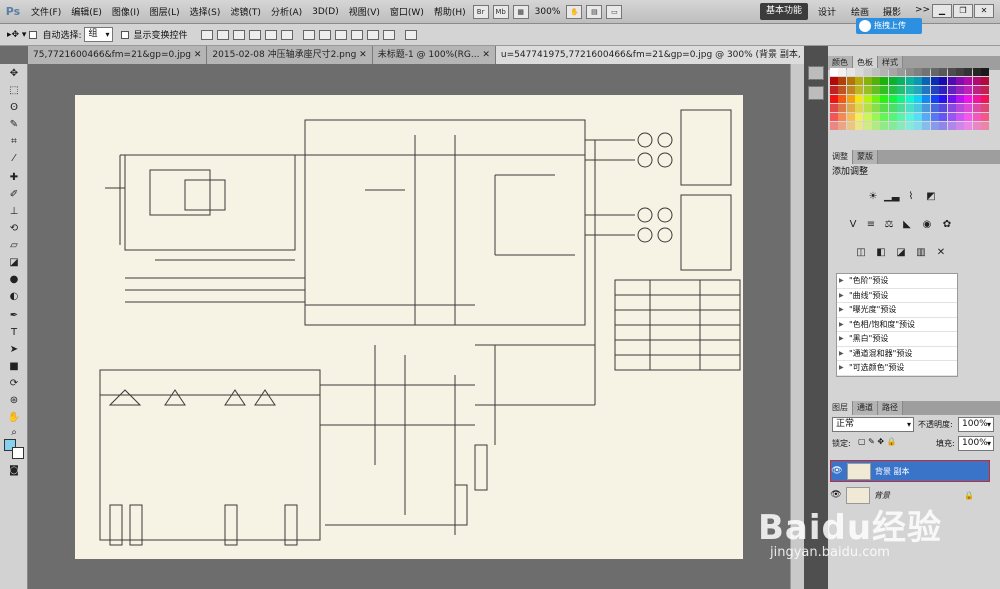  I want to click on workspace-basic-button: 基本功能, so click(784, 11).